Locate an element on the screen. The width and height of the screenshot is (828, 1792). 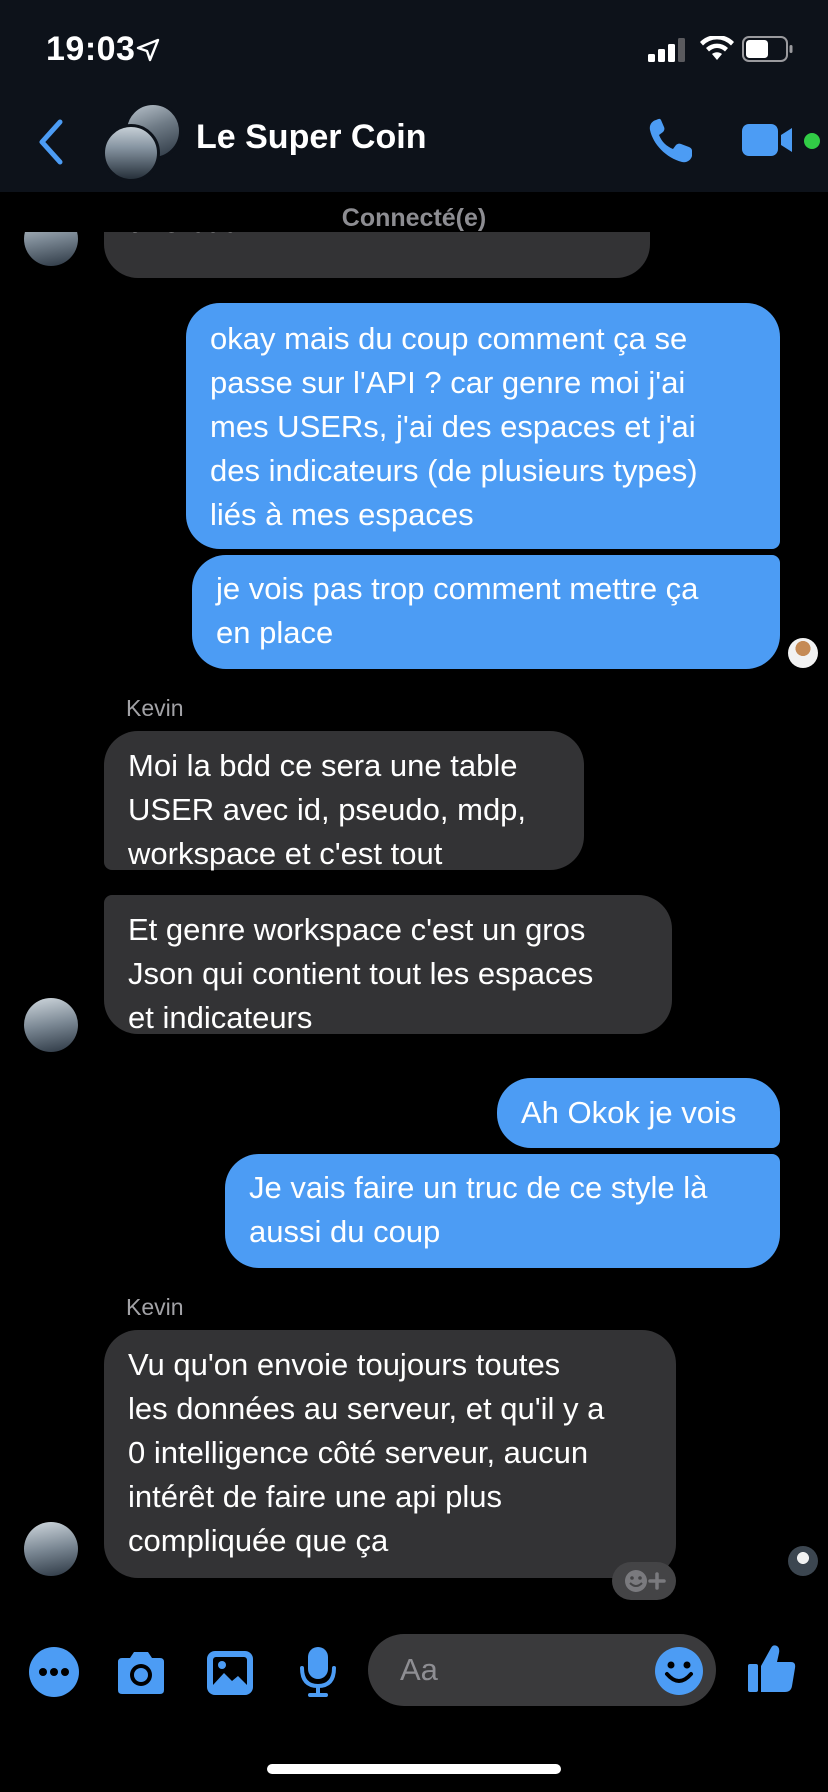
message-line: Je vais faire un truc de ce style là is located at coordinates (478, 1187).